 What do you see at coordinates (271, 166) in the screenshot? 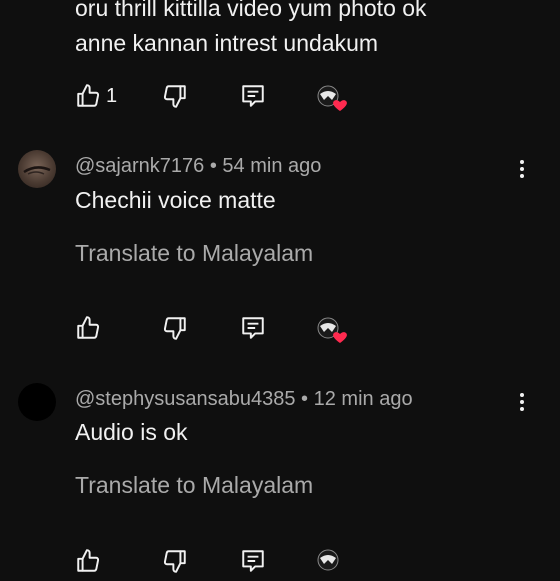
I see `timestamp: 54 min ago` at bounding box center [271, 166].